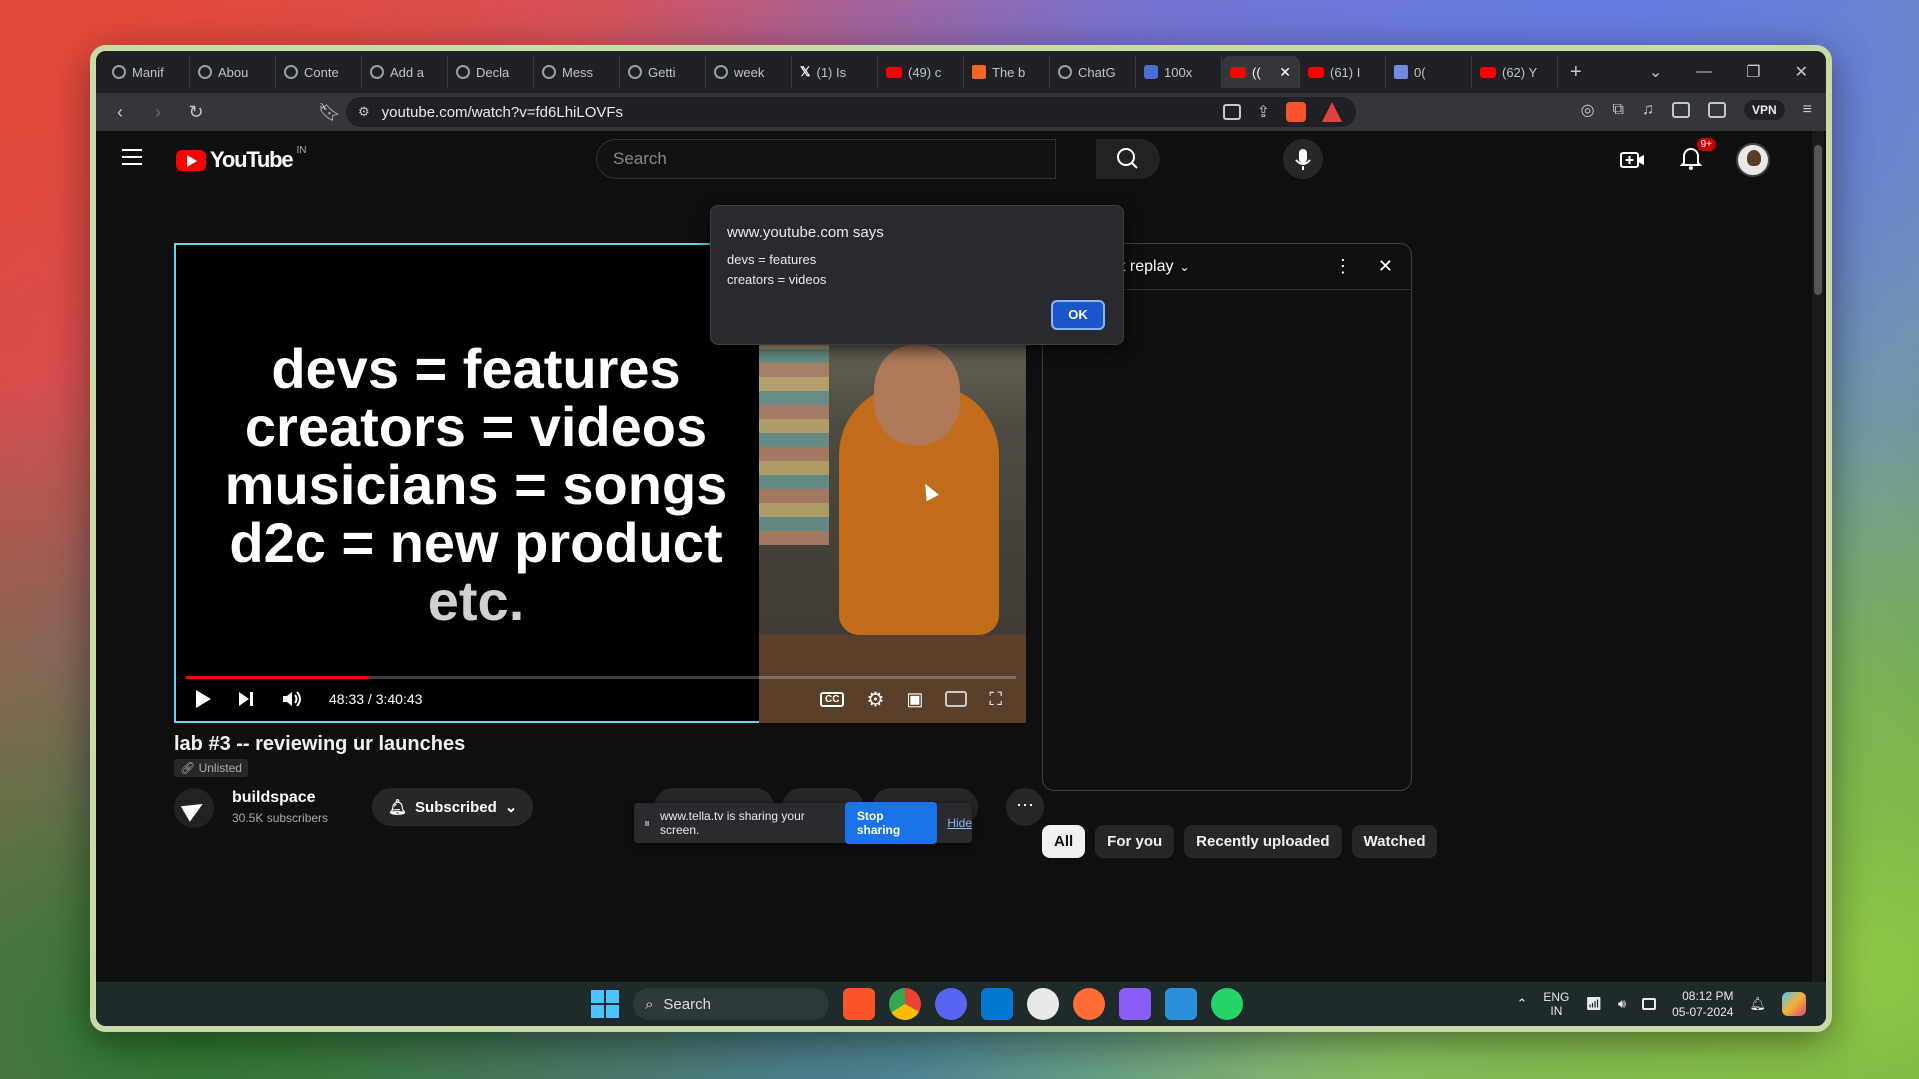  Describe the element at coordinates (246, 699) in the screenshot. I see `next-icon` at that location.